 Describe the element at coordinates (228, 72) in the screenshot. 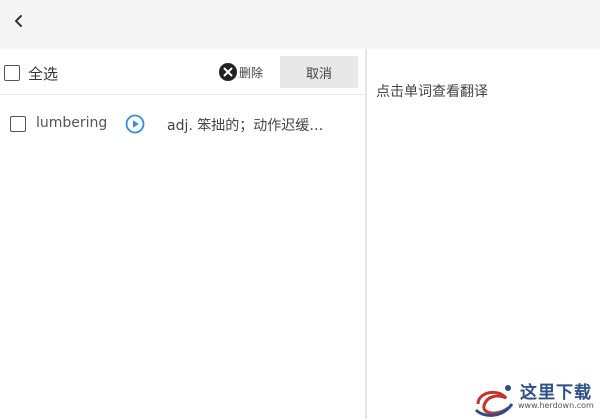

I see `close-circle-icon` at that location.